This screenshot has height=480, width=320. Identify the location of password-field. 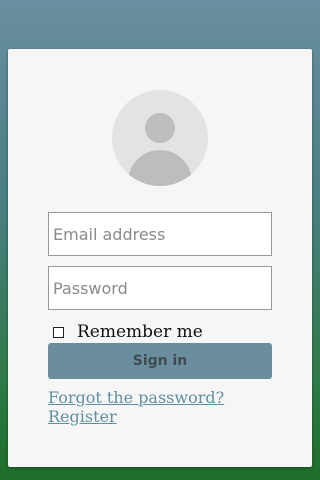
(160, 288).